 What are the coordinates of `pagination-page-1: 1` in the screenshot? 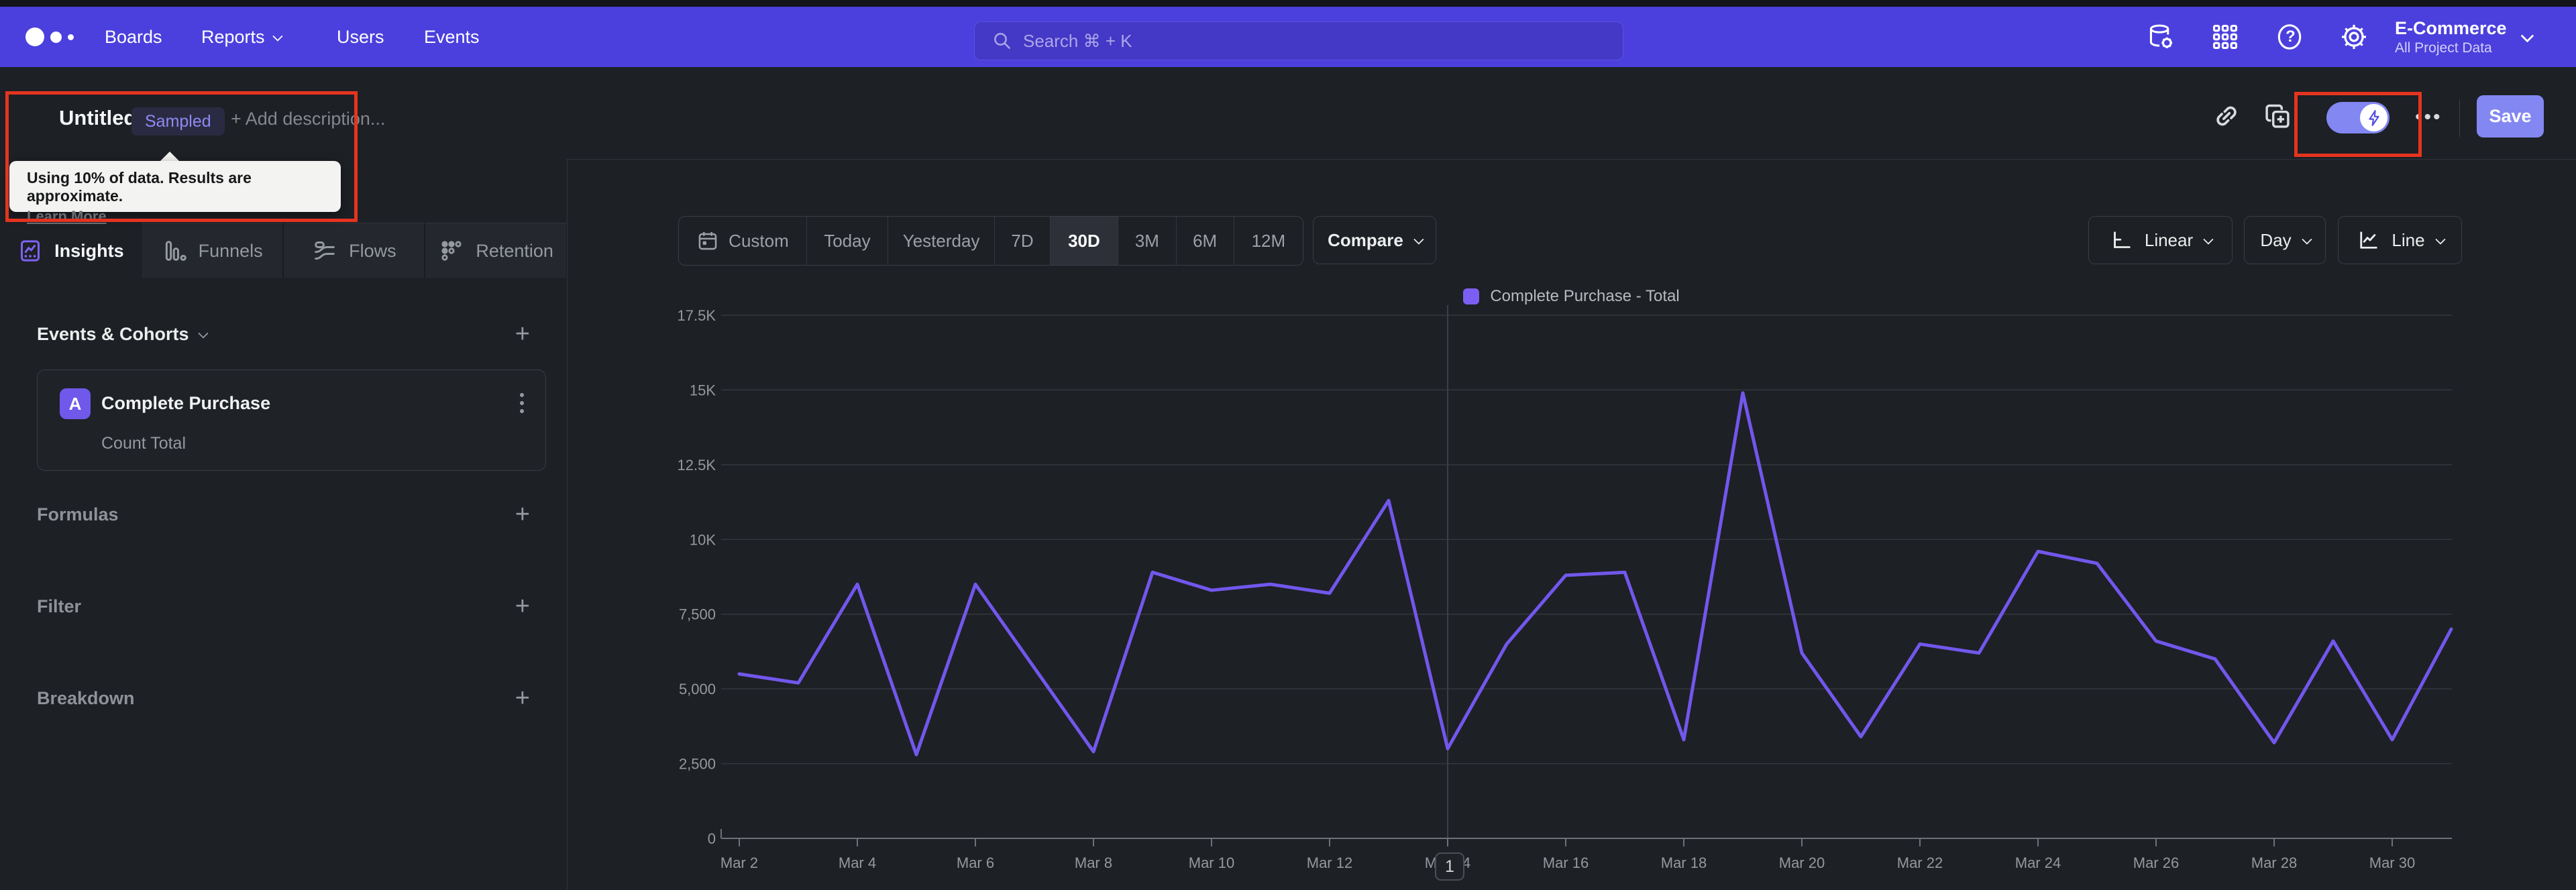 It's located at (1449, 866).